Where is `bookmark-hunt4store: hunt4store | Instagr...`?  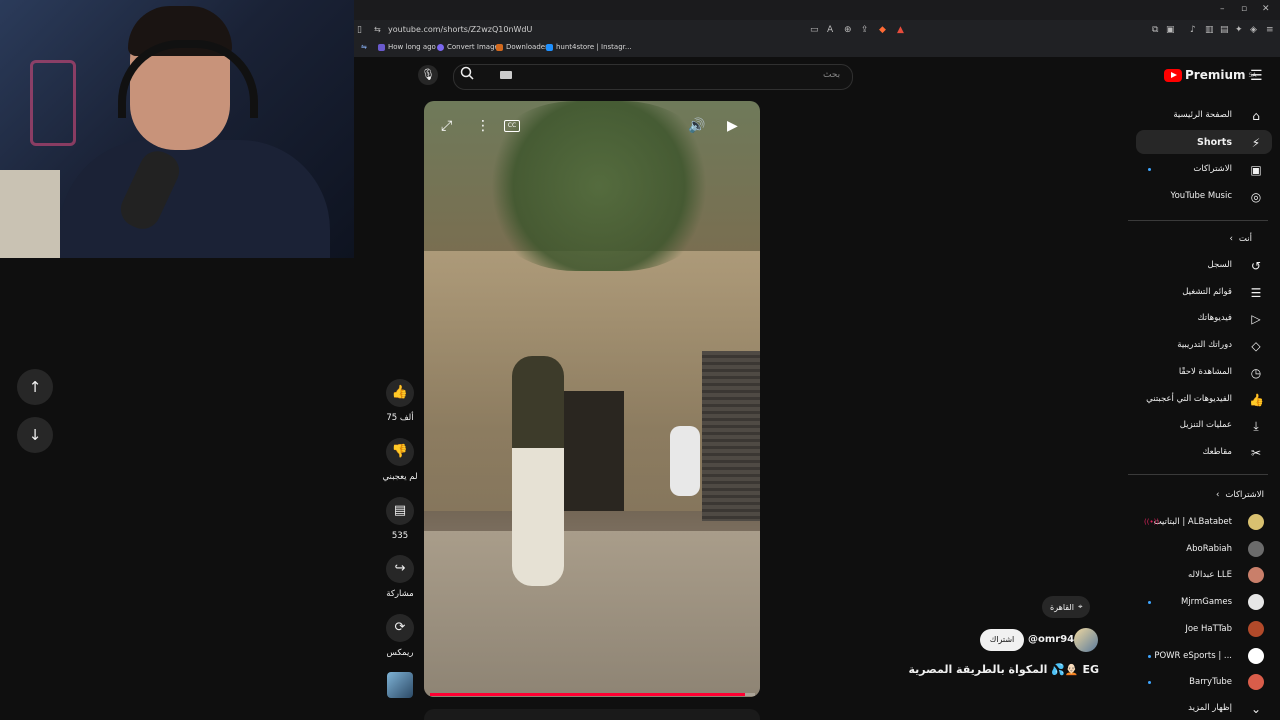
bookmark-hunt4store: hunt4store | Instagr... is located at coordinates (589, 47).